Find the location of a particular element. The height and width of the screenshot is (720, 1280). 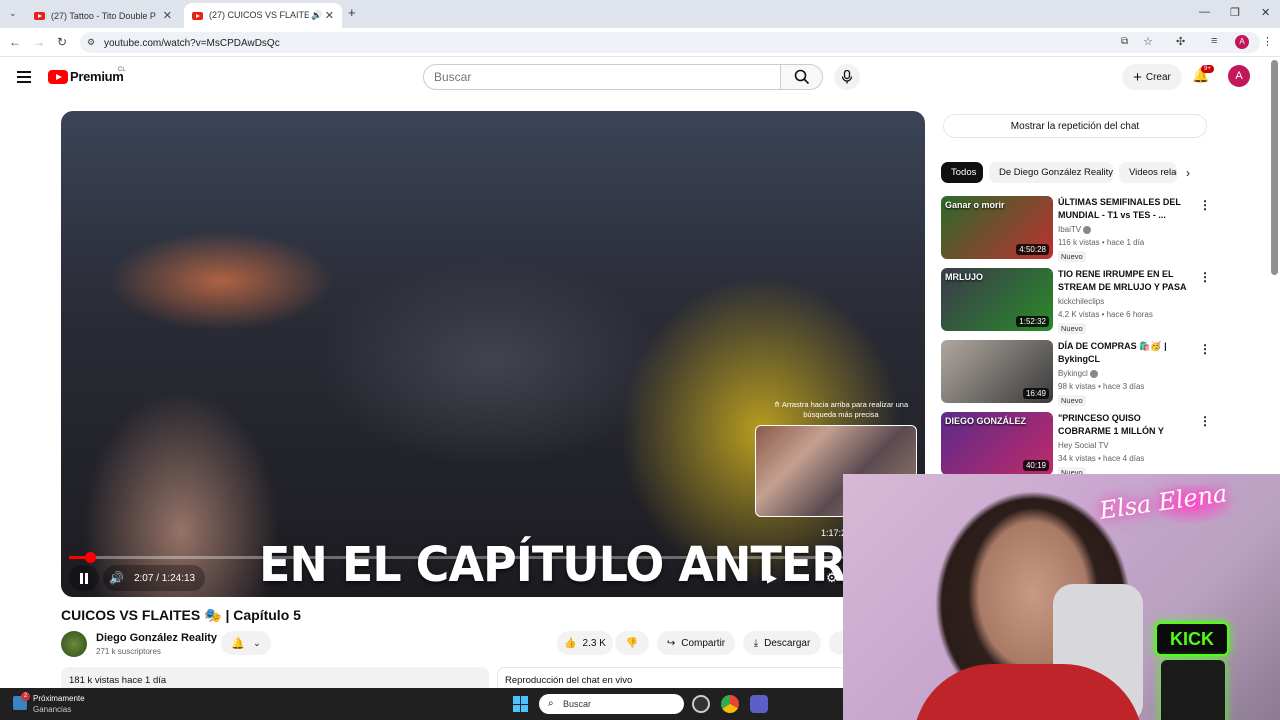

progress-knob is located at coordinates (91, 557).